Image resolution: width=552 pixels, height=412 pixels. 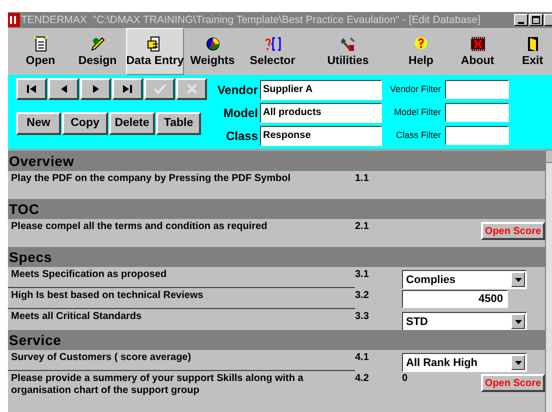 What do you see at coordinates (321, 90) in the screenshot?
I see `input-field: Supplier A` at bounding box center [321, 90].